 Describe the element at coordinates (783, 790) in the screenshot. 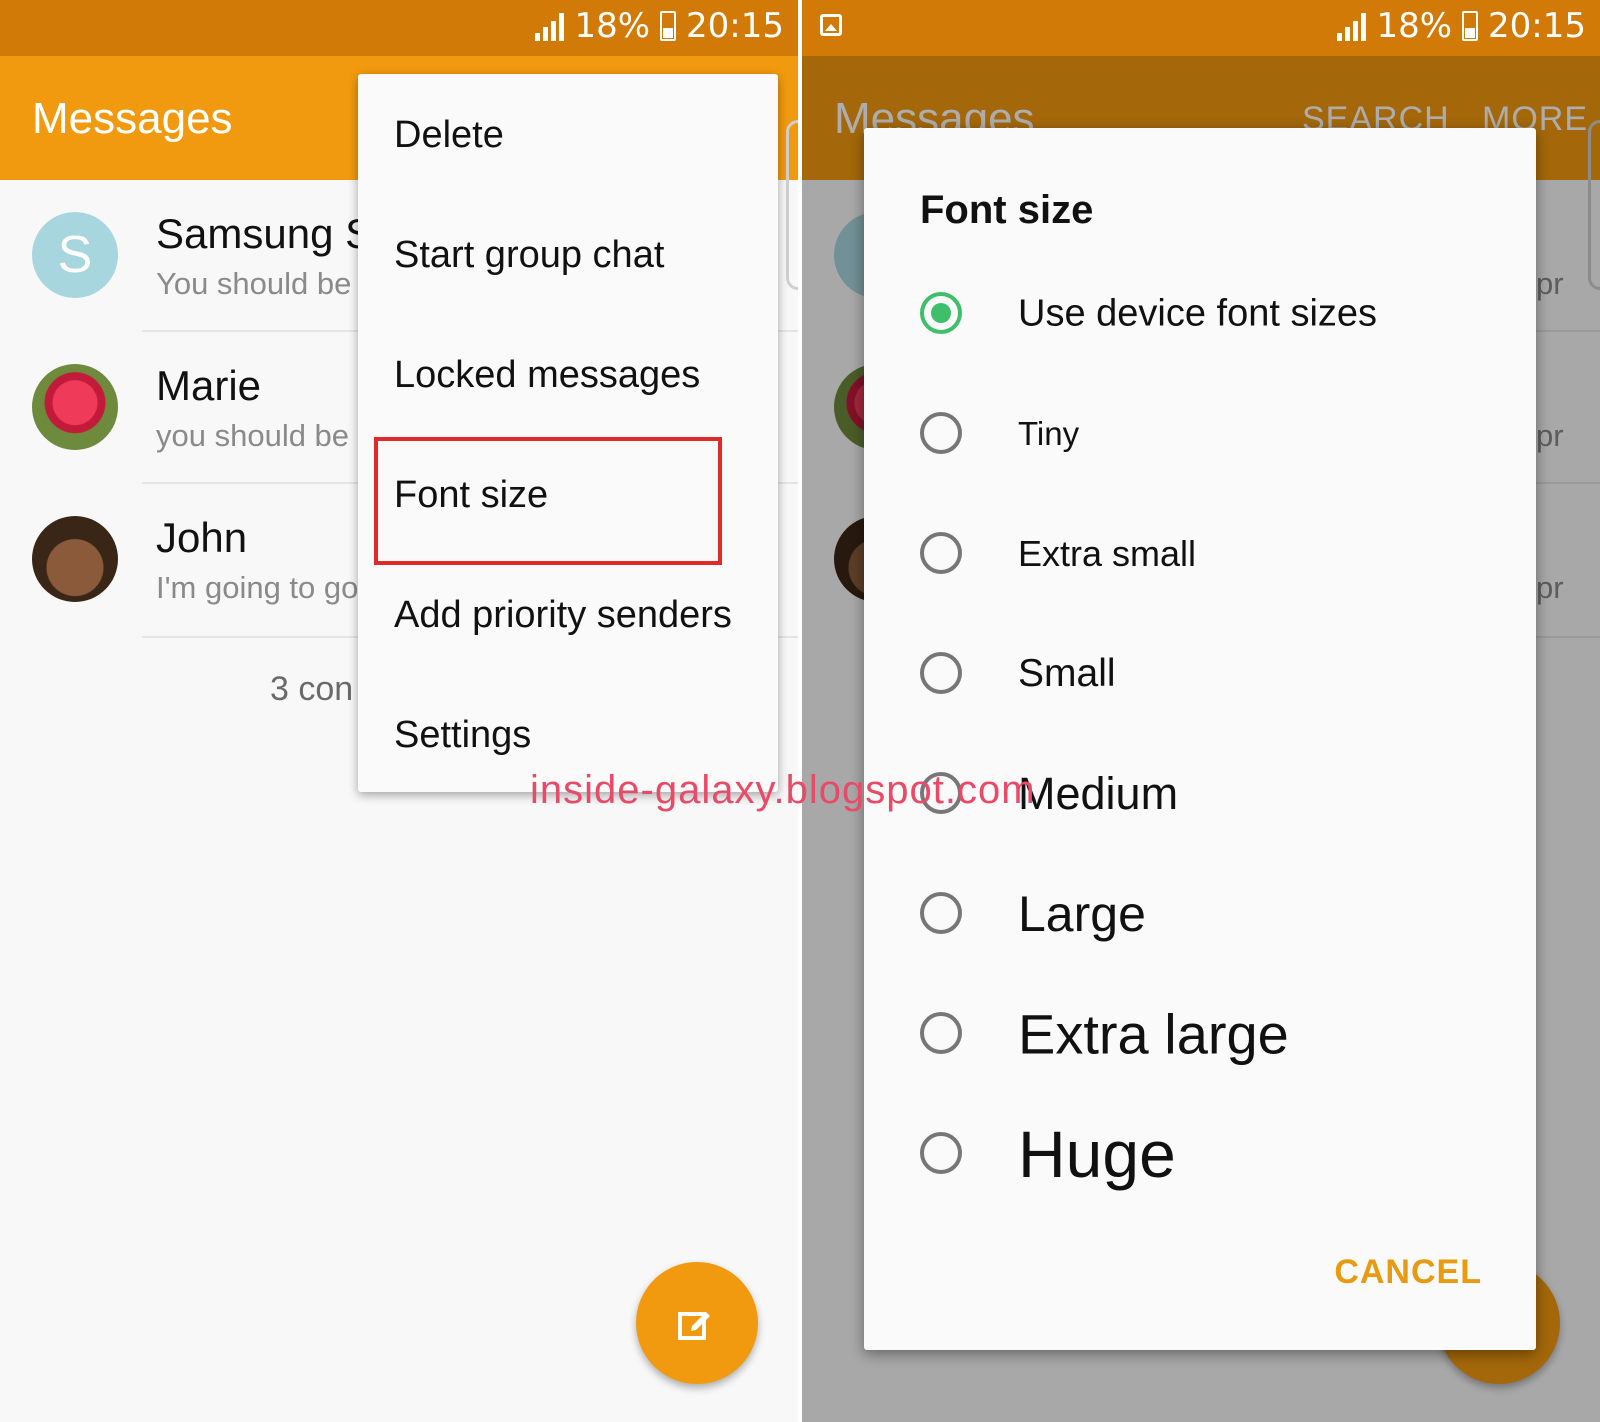

I see `watermark: inside-galaxy.blogspot.com` at that location.